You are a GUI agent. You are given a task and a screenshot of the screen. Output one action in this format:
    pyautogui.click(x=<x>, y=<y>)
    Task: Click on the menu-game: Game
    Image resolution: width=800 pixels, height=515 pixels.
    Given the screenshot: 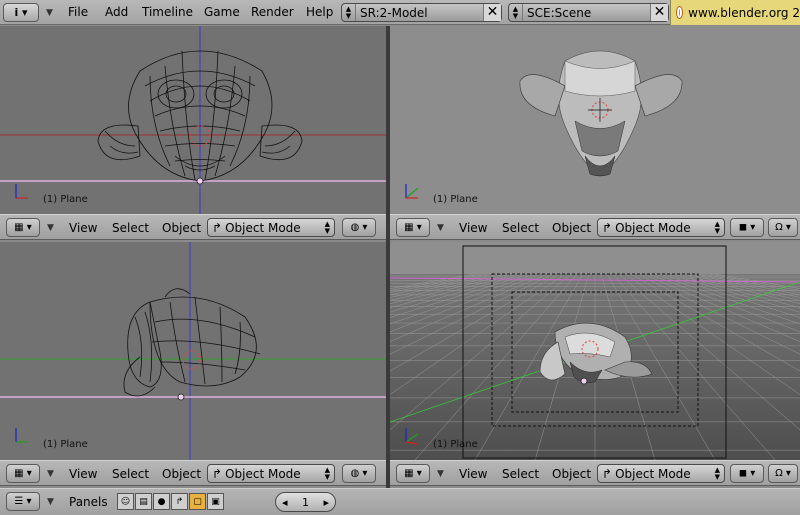 What is the action you would take?
    pyautogui.click(x=222, y=12)
    